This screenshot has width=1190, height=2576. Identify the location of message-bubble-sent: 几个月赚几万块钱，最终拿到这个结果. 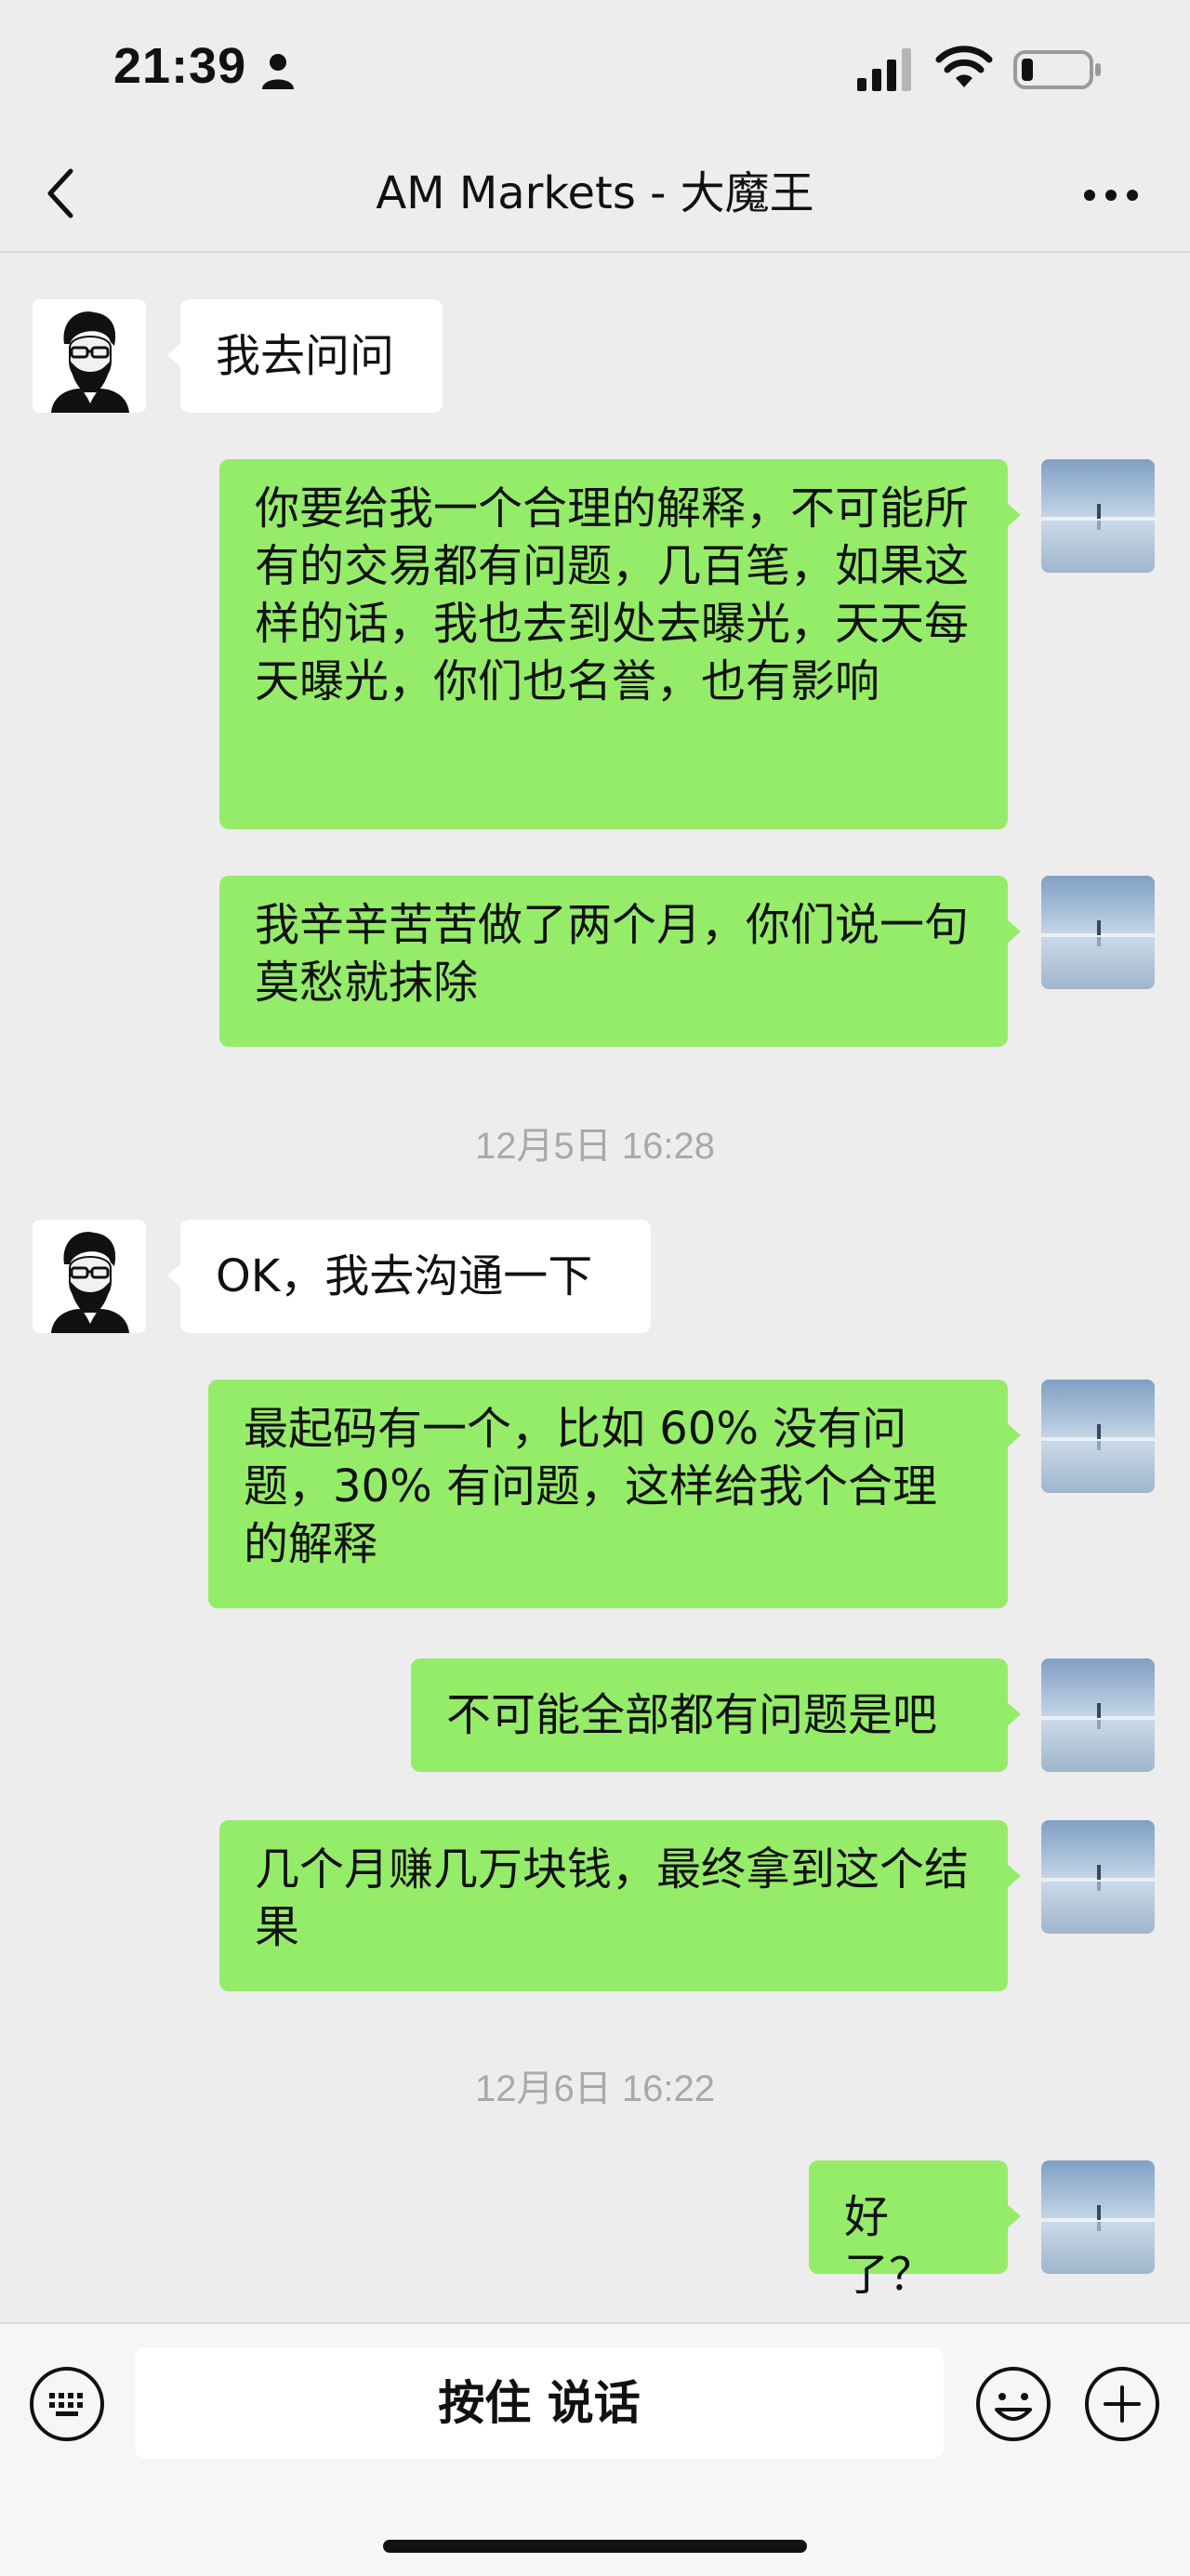
(620, 1906).